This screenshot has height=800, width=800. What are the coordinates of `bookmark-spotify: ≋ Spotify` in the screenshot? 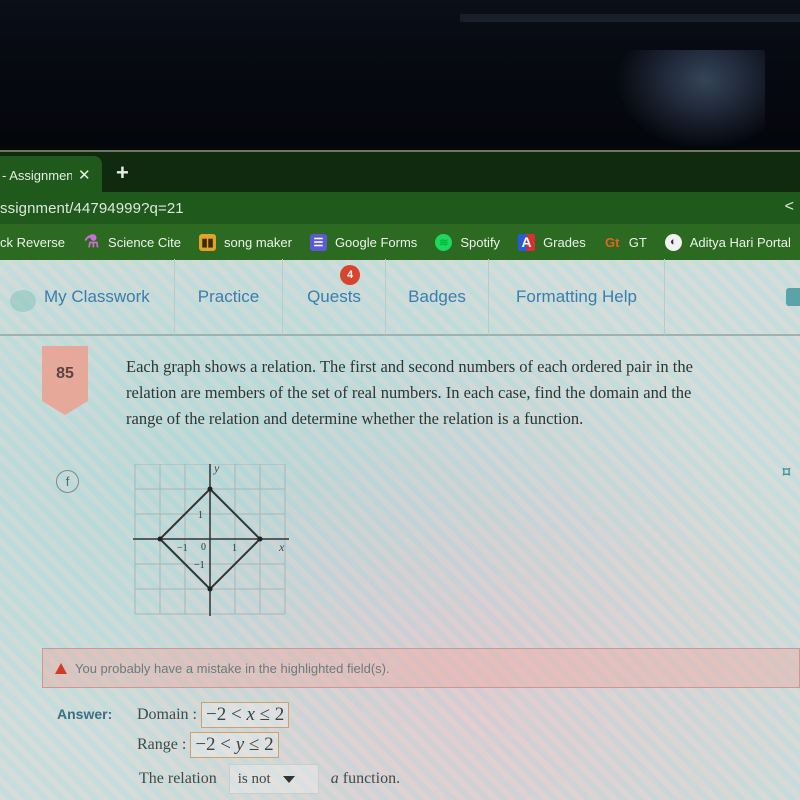 It's located at (468, 242).